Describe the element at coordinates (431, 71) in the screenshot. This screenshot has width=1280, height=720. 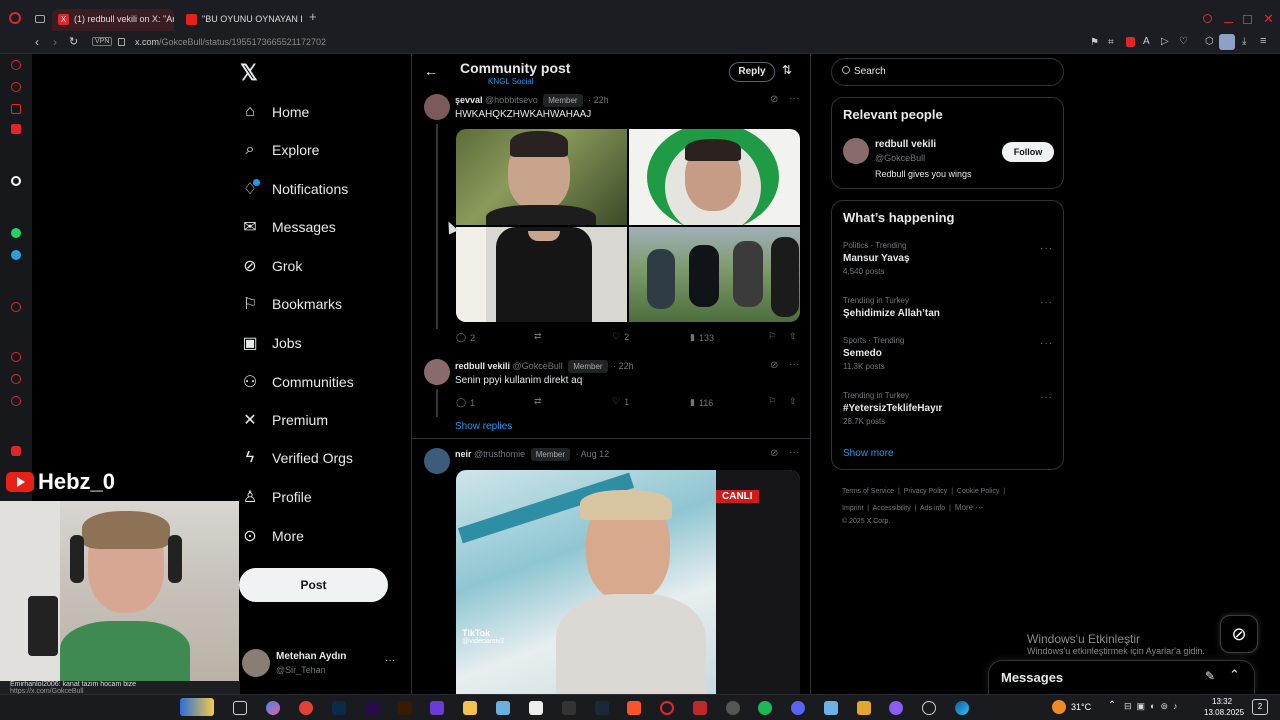
I see `back-arrow-icon: ←` at that location.